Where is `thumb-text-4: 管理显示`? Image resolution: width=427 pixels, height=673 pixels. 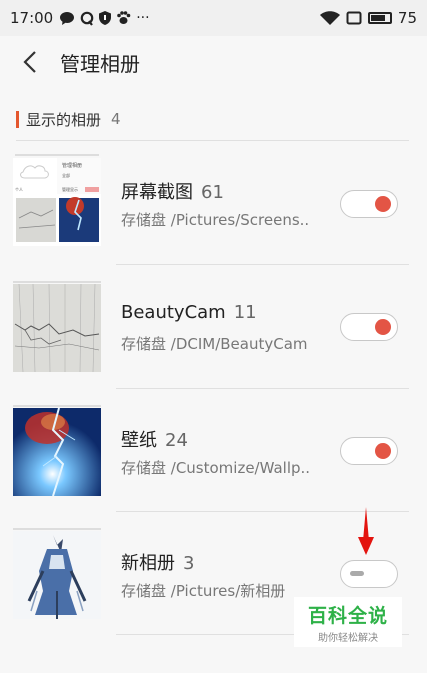 thumb-text-4: 管理显示 is located at coordinates (70, 189).